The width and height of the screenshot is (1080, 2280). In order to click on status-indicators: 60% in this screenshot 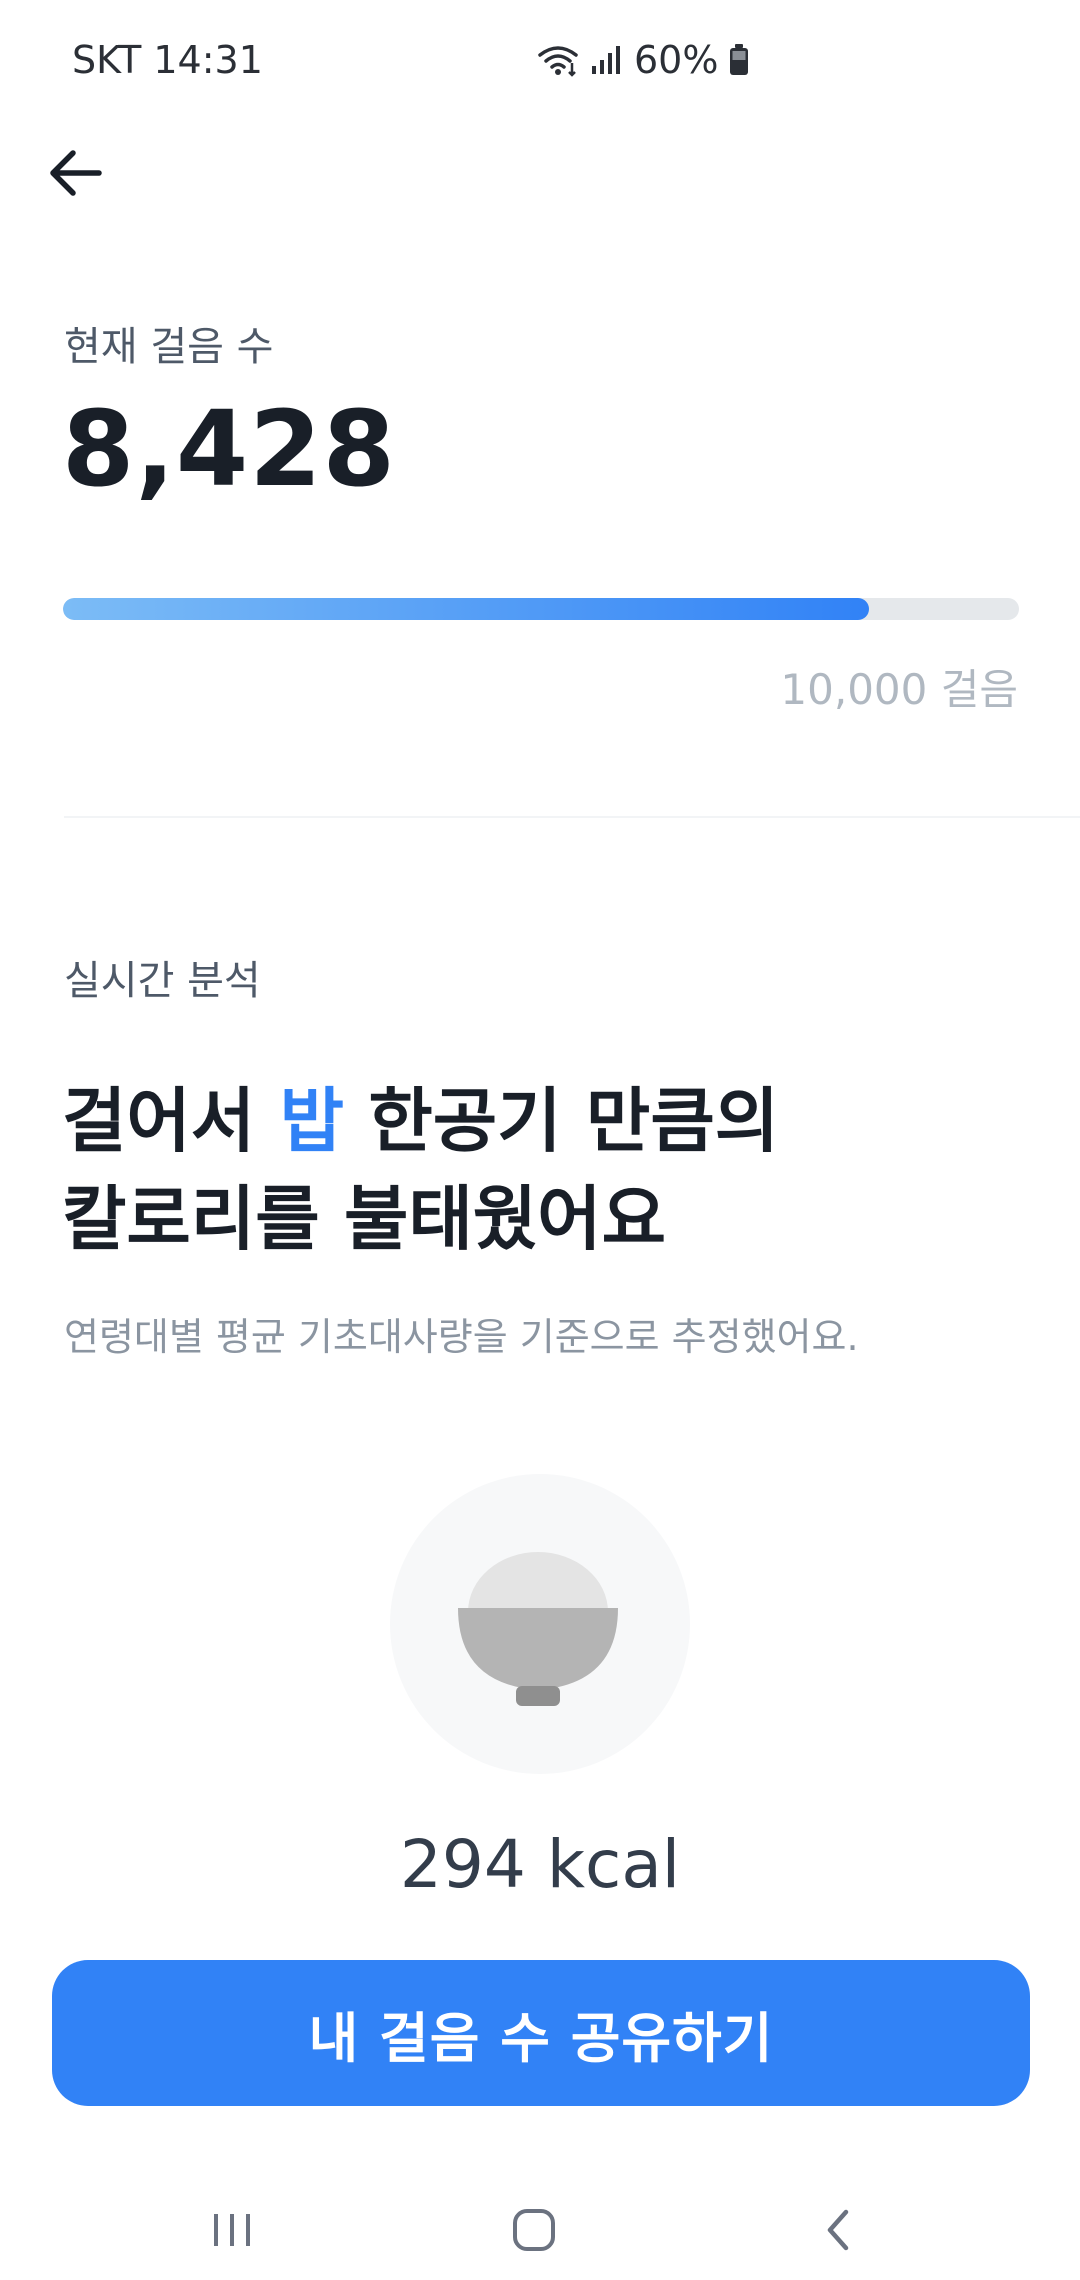, I will do `click(643, 60)`.